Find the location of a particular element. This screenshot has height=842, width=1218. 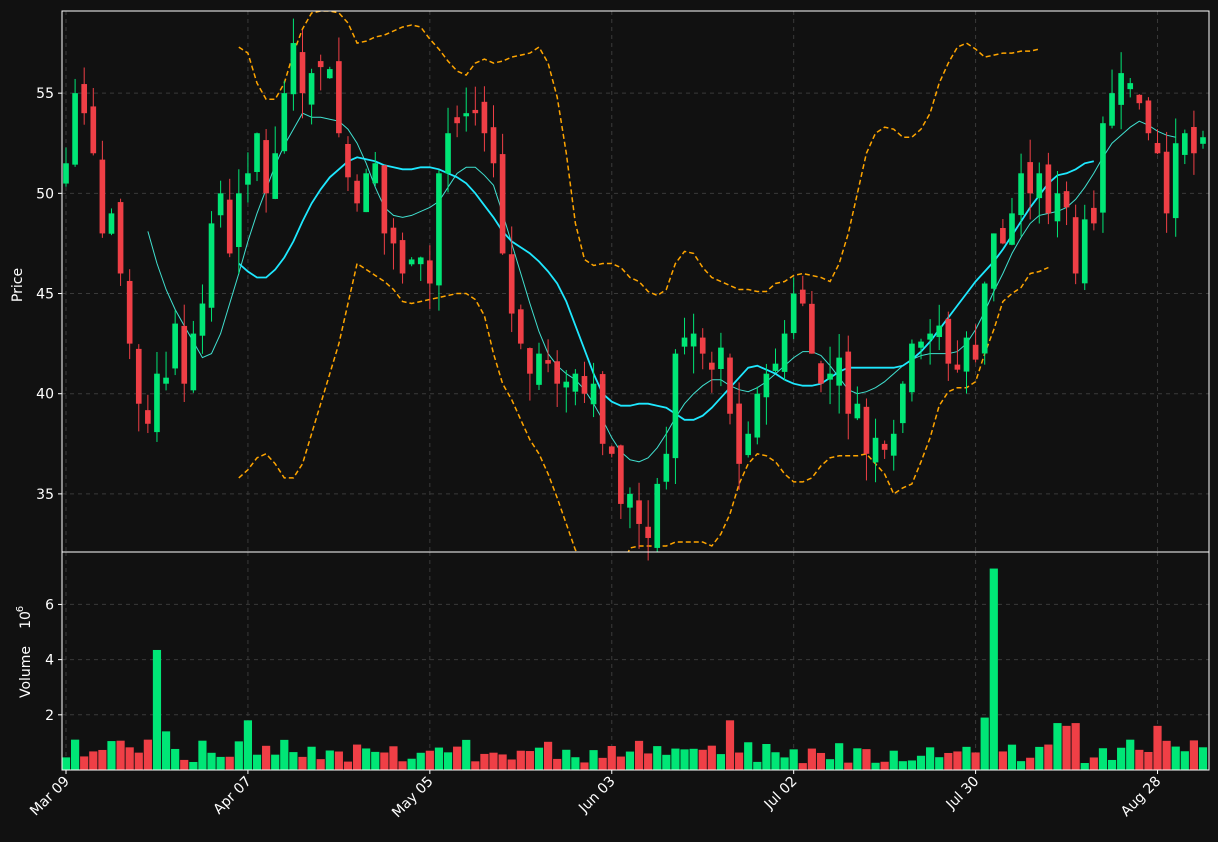

x-tick-label: Jun 03 is located at coordinates (596, 795).